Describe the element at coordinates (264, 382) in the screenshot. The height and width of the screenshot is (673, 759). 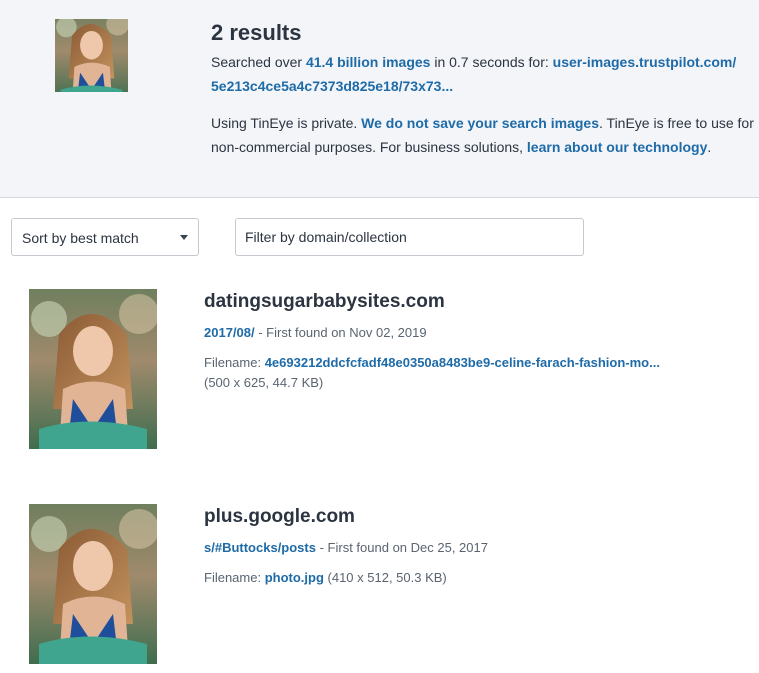
I see `result-image-details: (500 x 625, 44.7 KB)` at that location.